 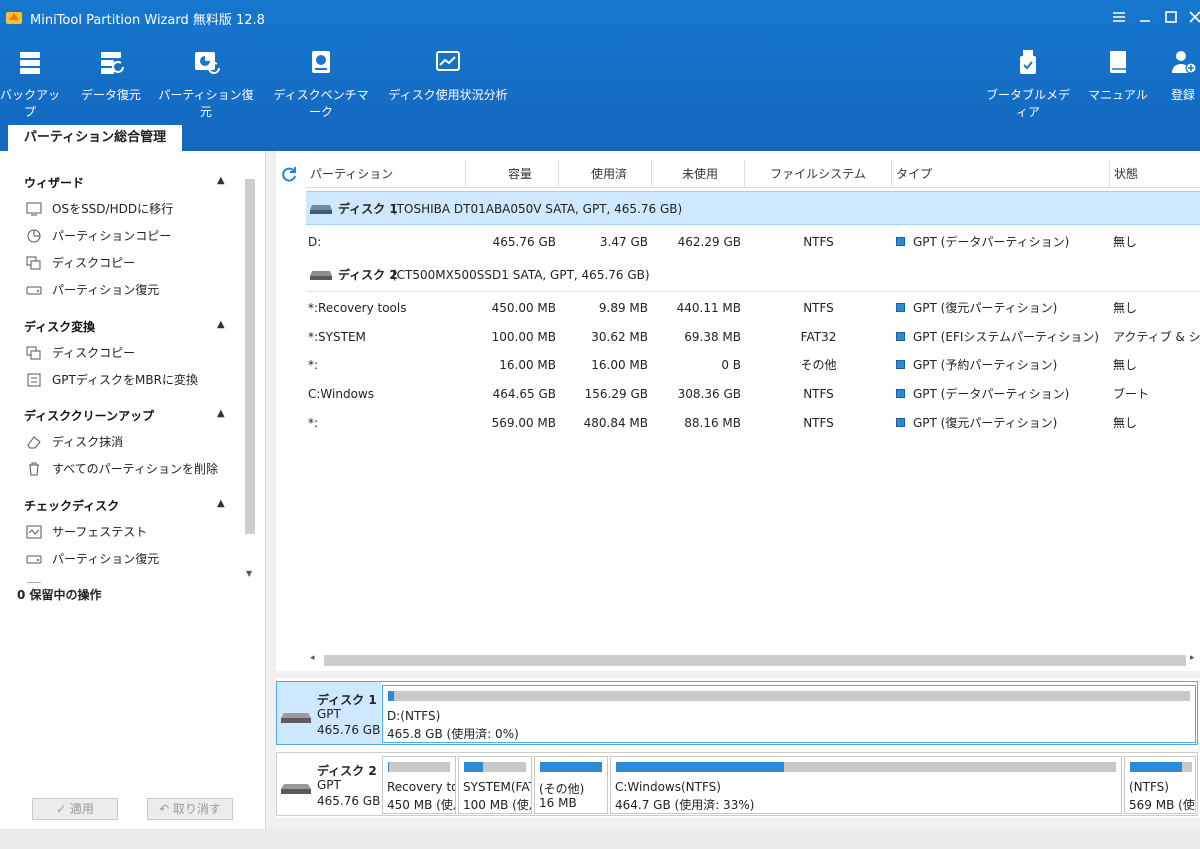 What do you see at coordinates (92, 559) in the screenshot?
I see `sidebar-item-partition-recovery-2: パーティション復元` at bounding box center [92, 559].